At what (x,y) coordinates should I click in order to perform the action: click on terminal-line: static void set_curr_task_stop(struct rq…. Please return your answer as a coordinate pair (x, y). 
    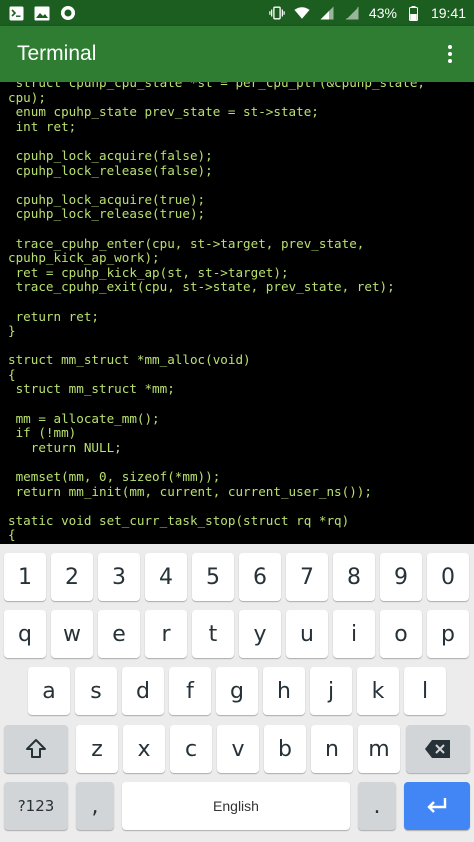
    Looking at the image, I should click on (179, 520).